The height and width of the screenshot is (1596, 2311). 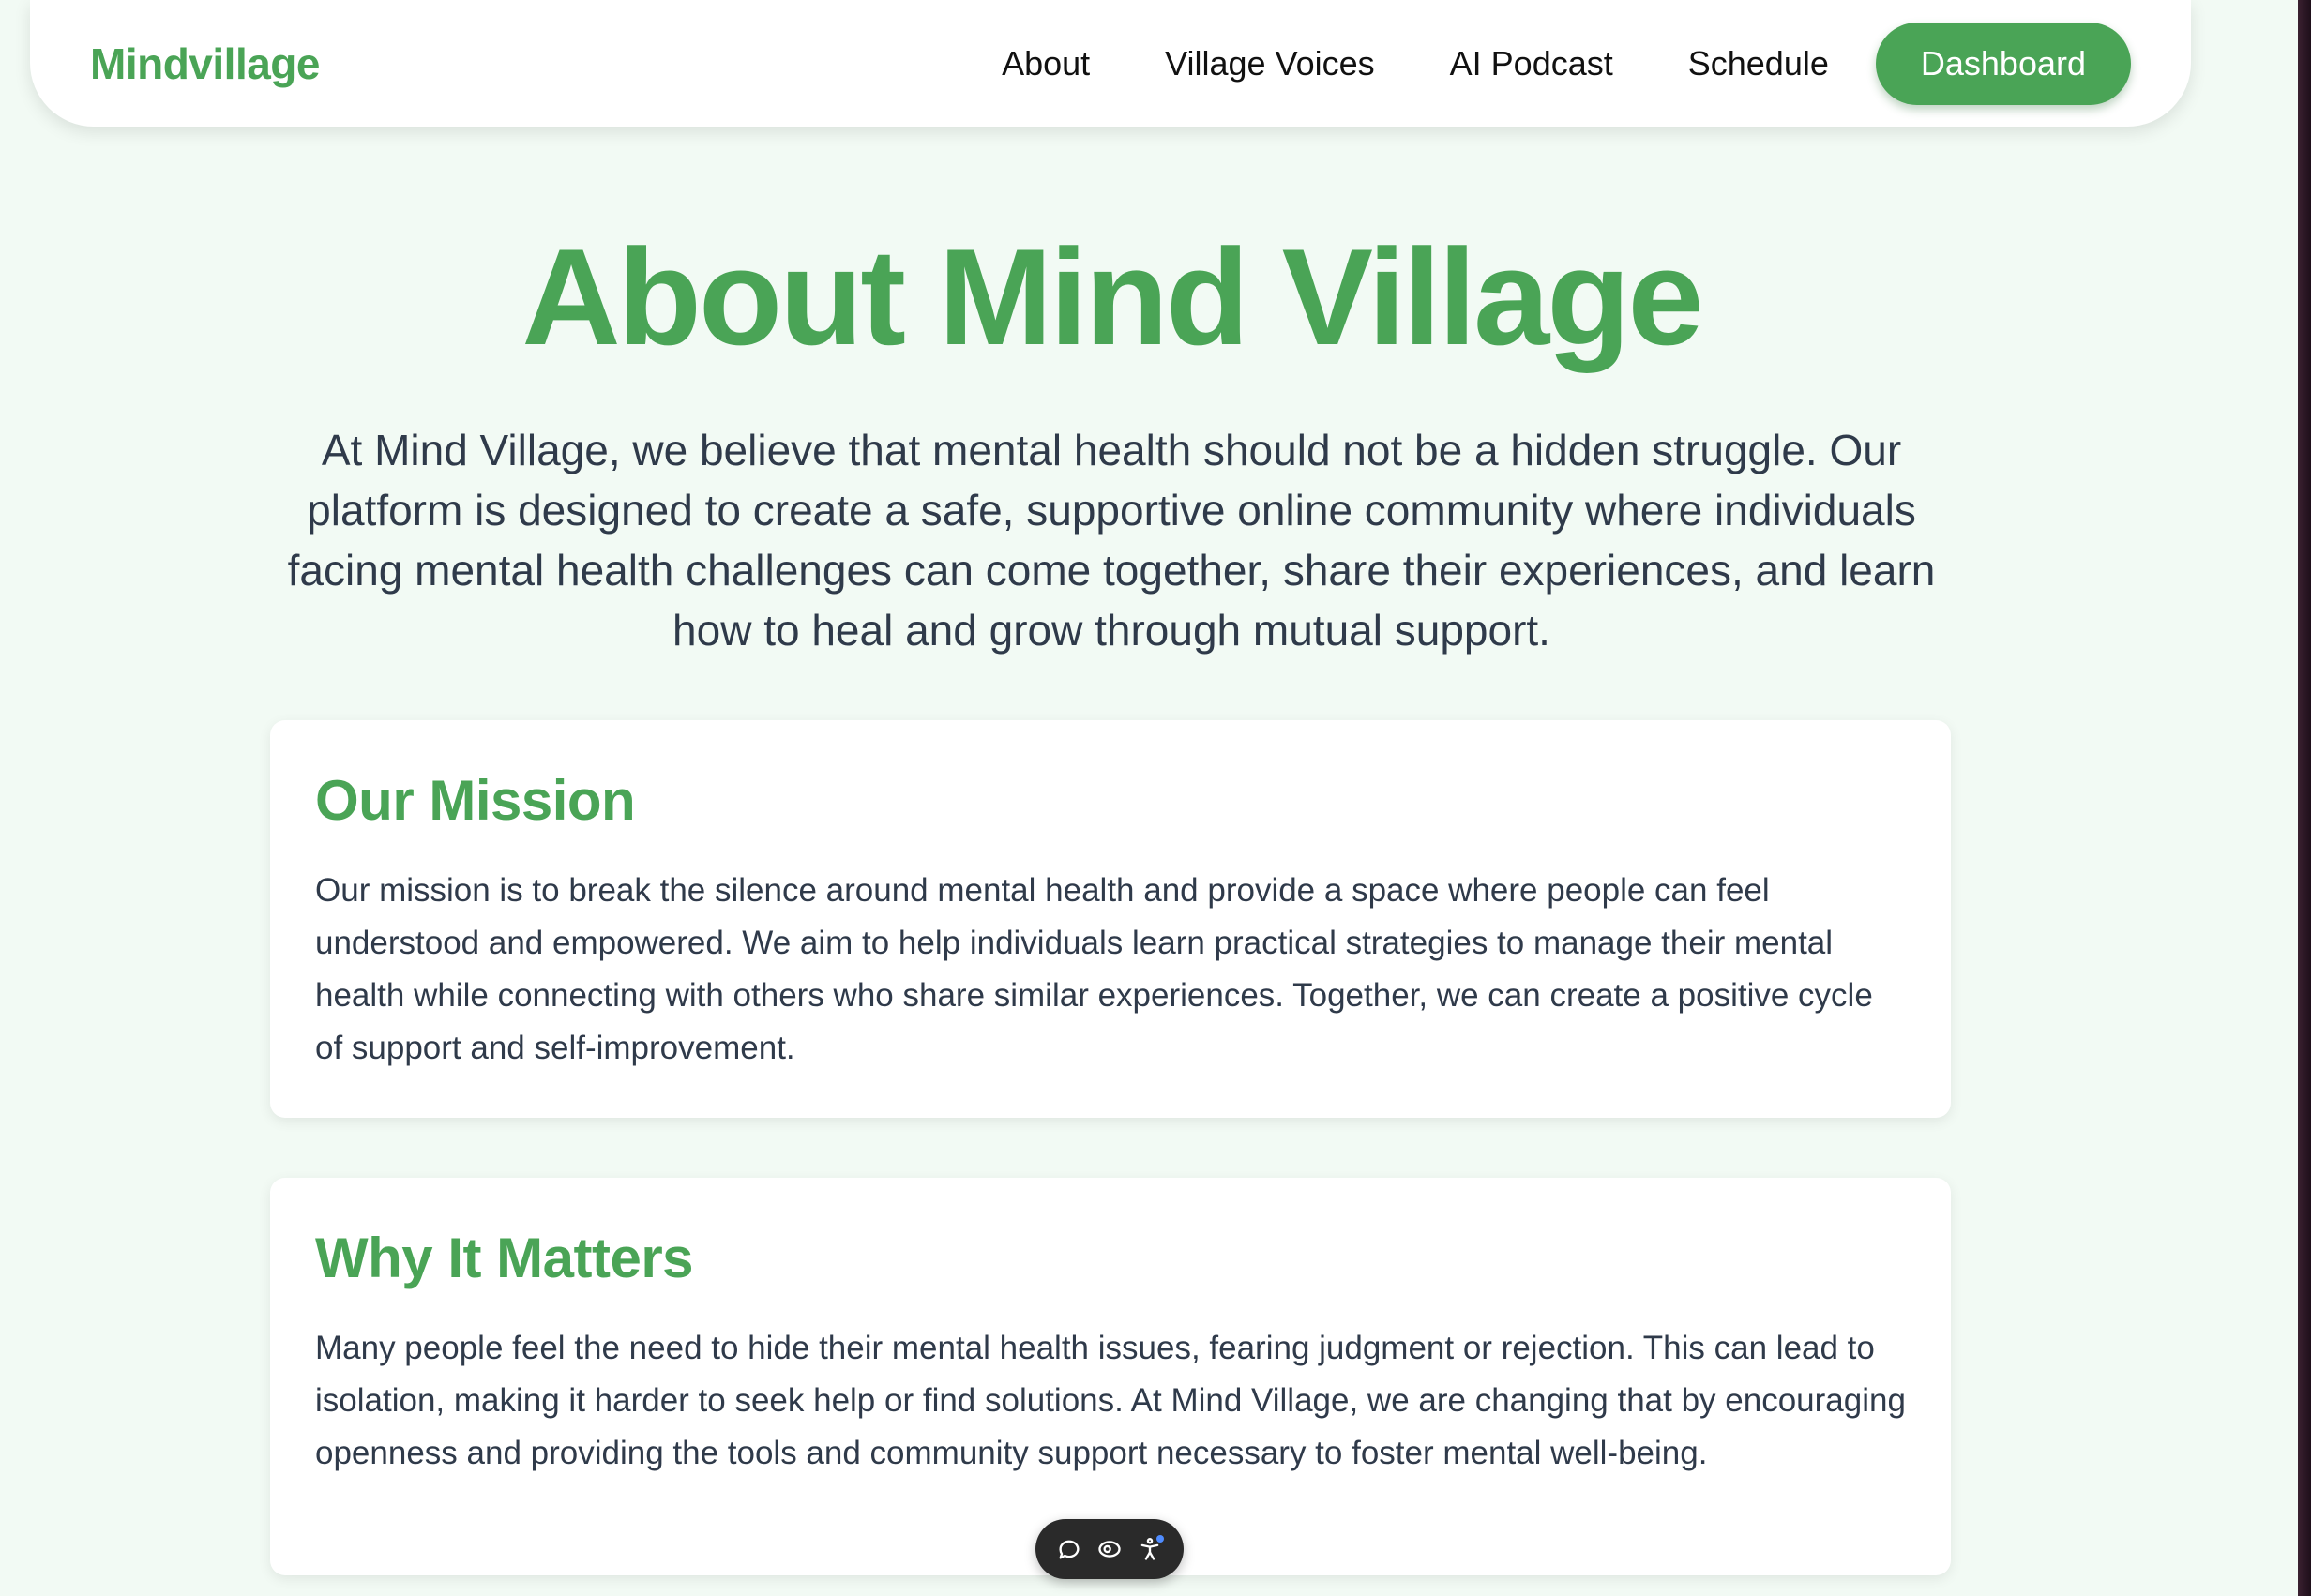 I want to click on floating-toolbar, so click(x=1109, y=1549).